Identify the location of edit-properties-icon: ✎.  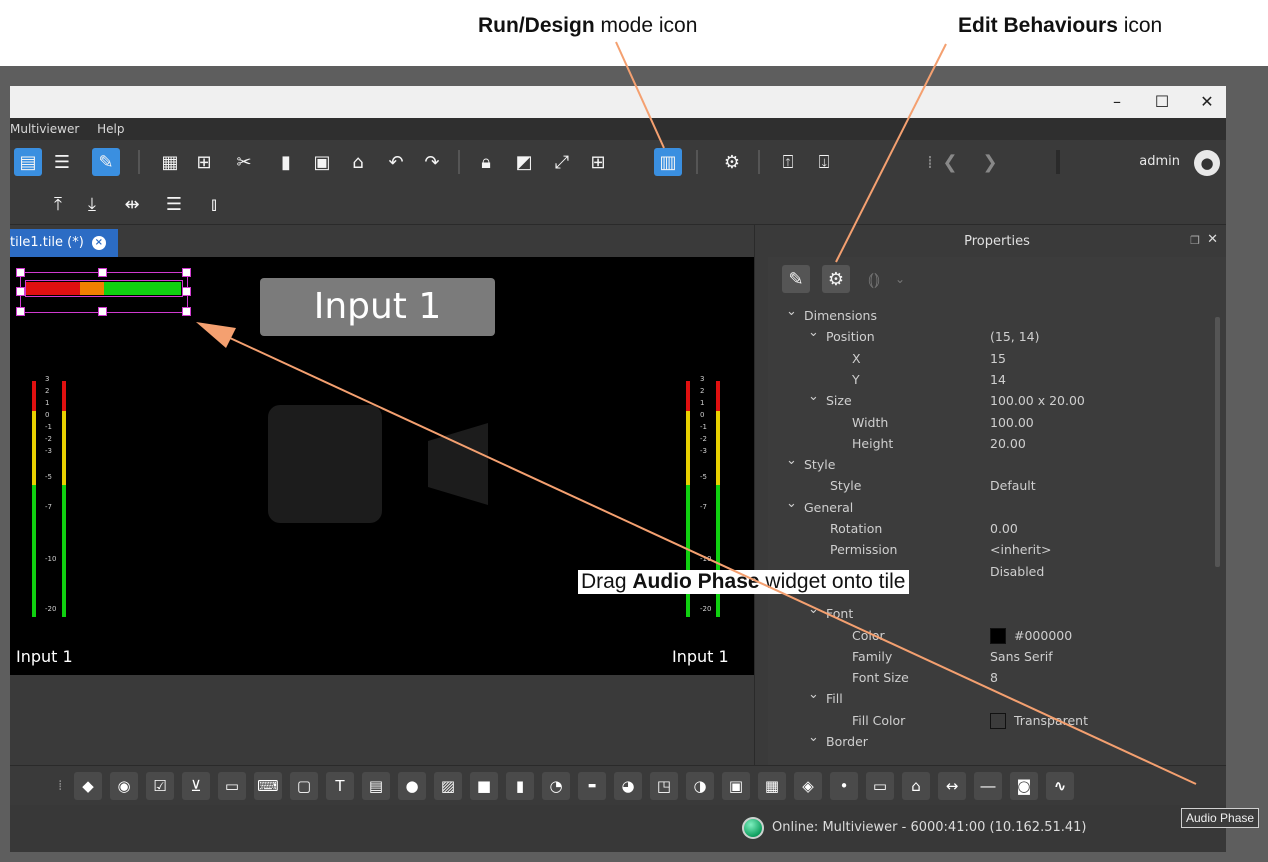
(796, 279).